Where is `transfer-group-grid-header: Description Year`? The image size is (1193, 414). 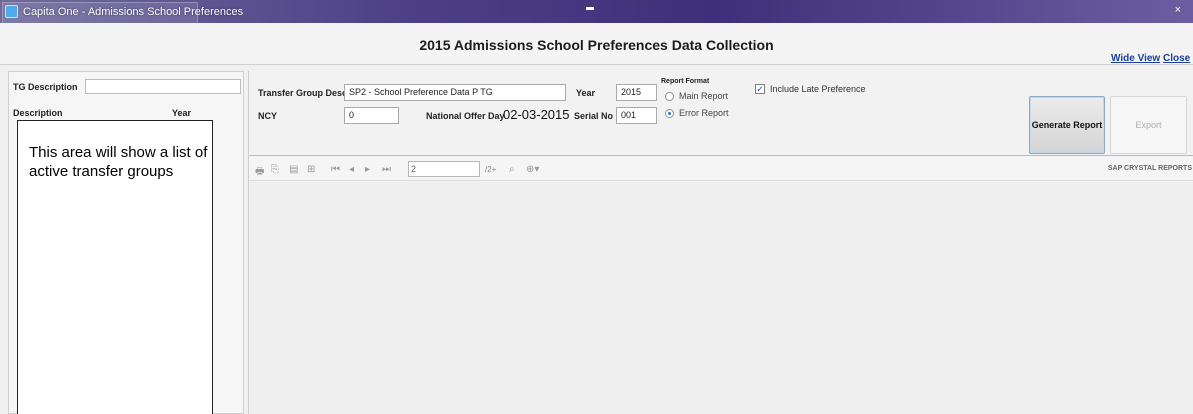
transfer-group-grid-header: Description Year is located at coordinates (126, 113).